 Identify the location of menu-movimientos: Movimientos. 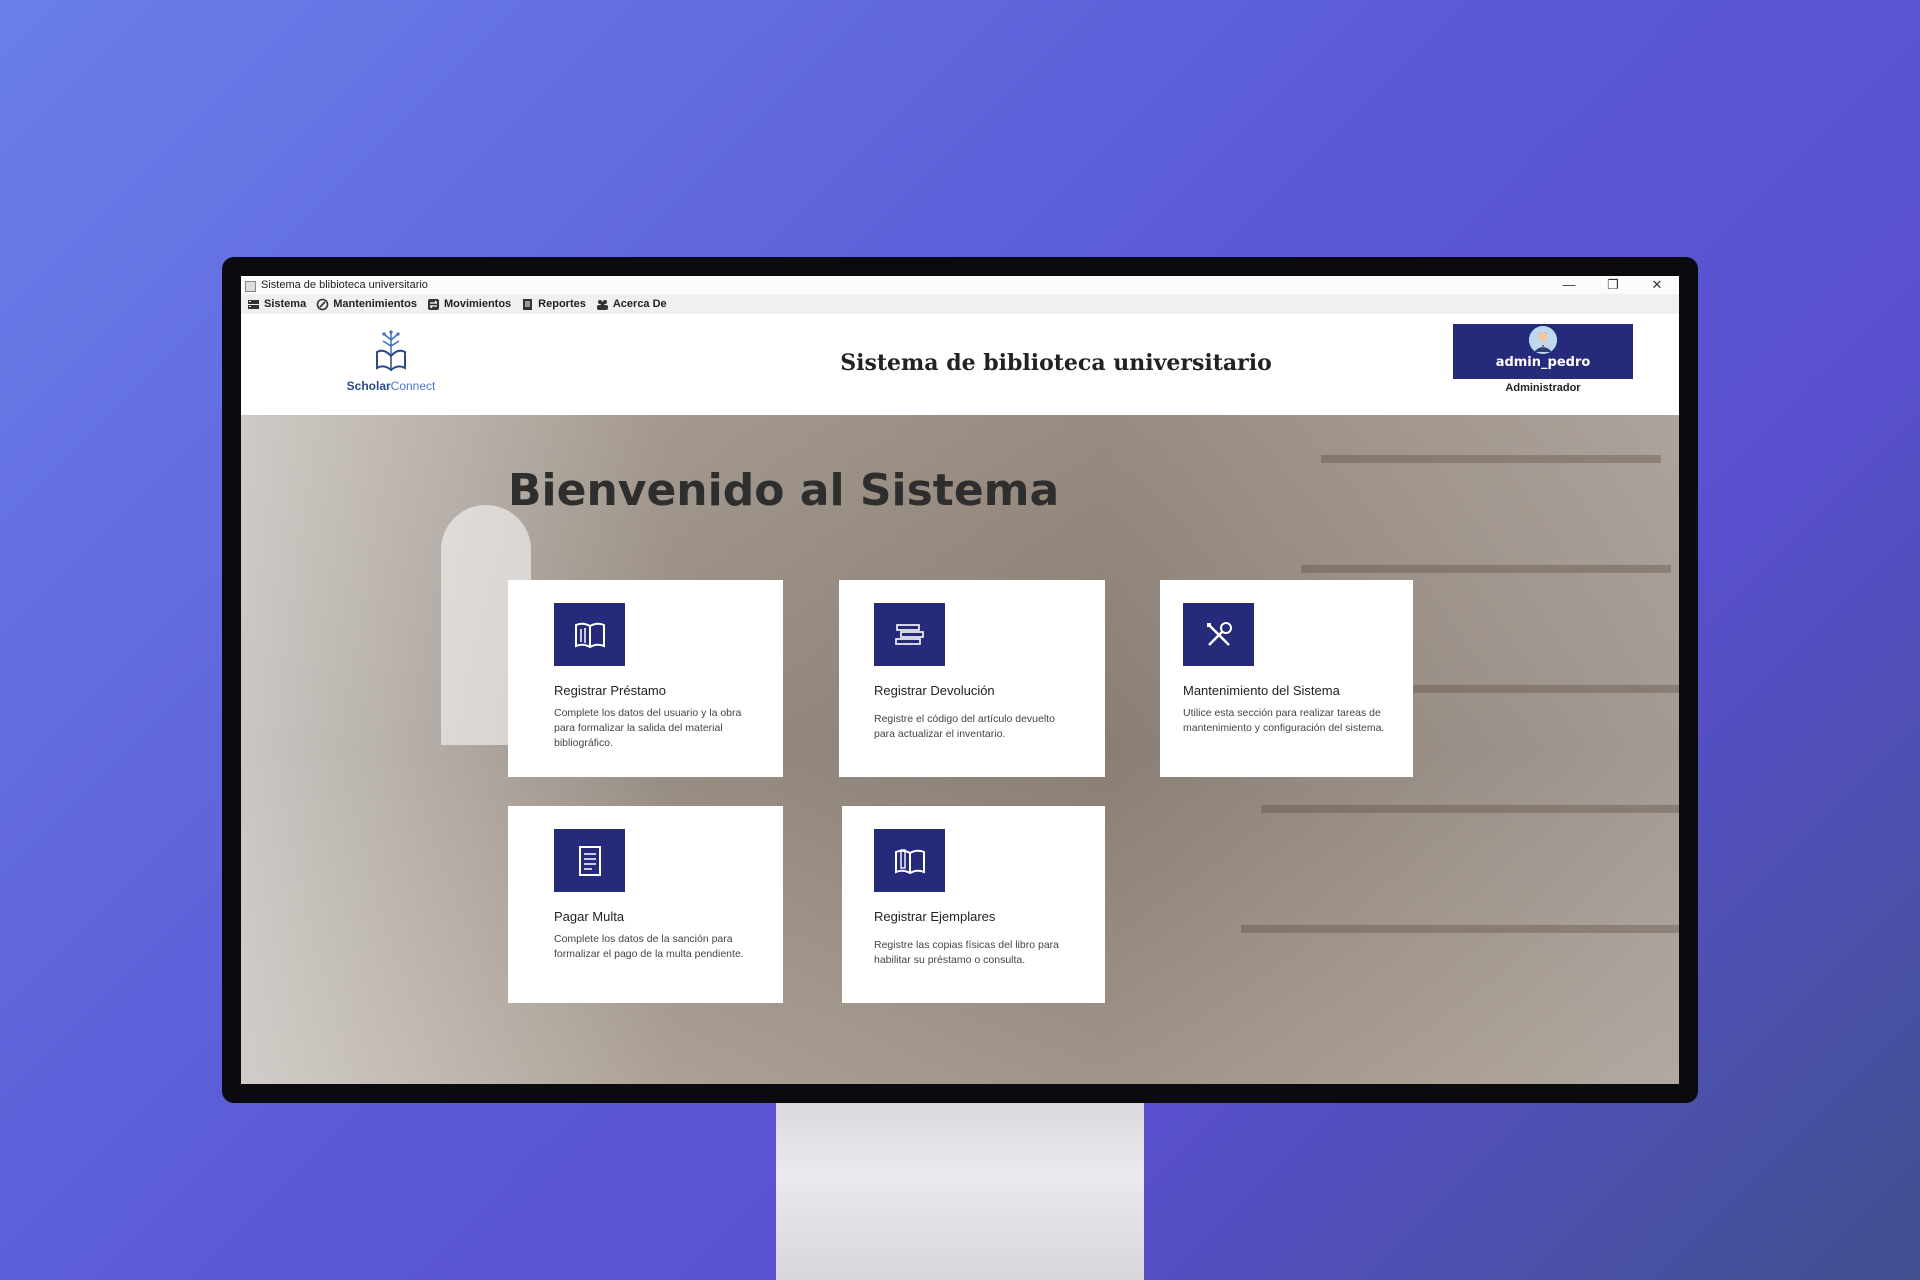
(469, 304).